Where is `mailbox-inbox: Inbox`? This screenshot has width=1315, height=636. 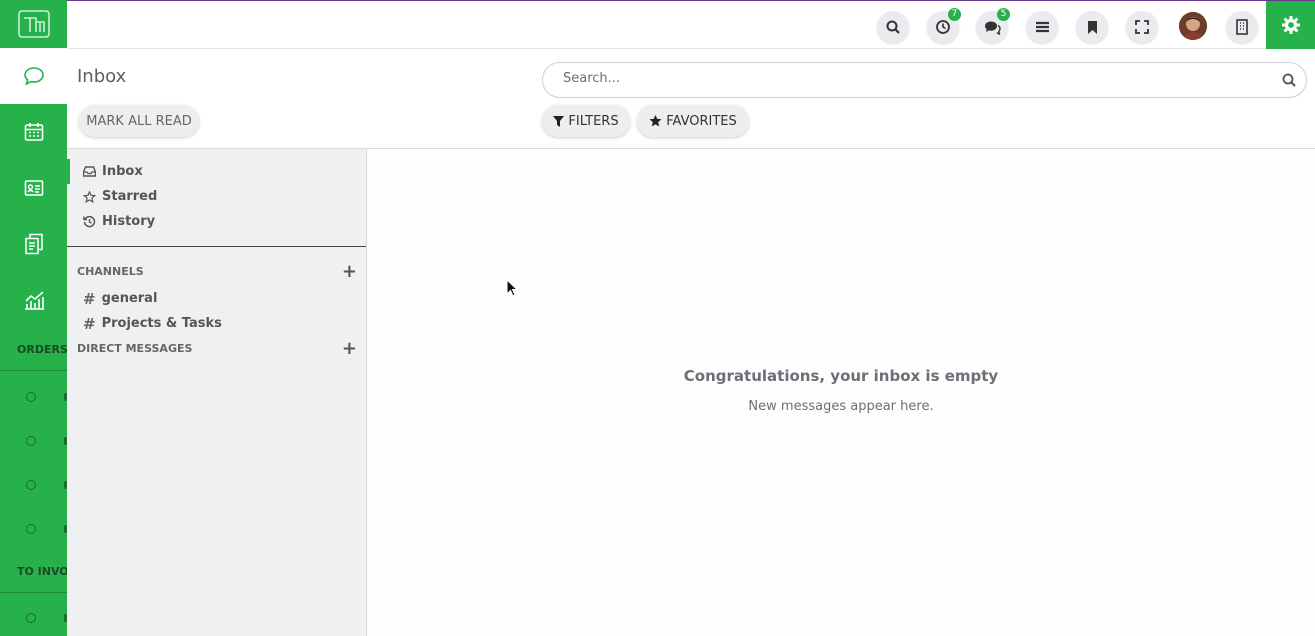
mailbox-inbox: Inbox is located at coordinates (216, 171).